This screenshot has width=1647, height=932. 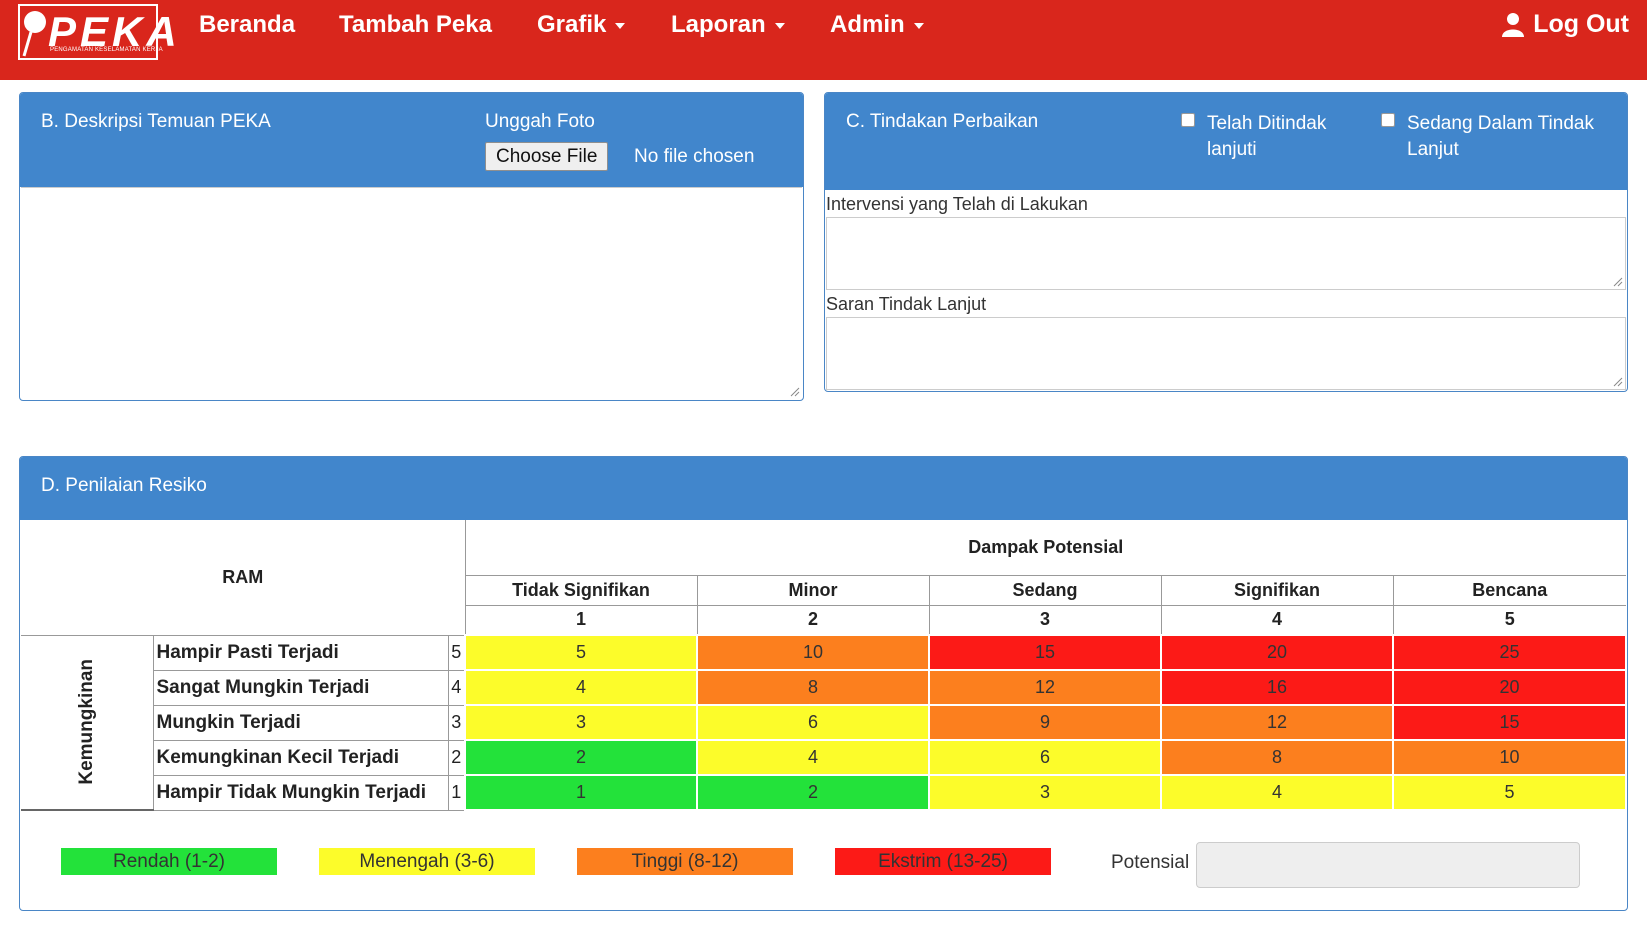 I want to click on risk-score-cell: 20, so click(x=1509, y=687).